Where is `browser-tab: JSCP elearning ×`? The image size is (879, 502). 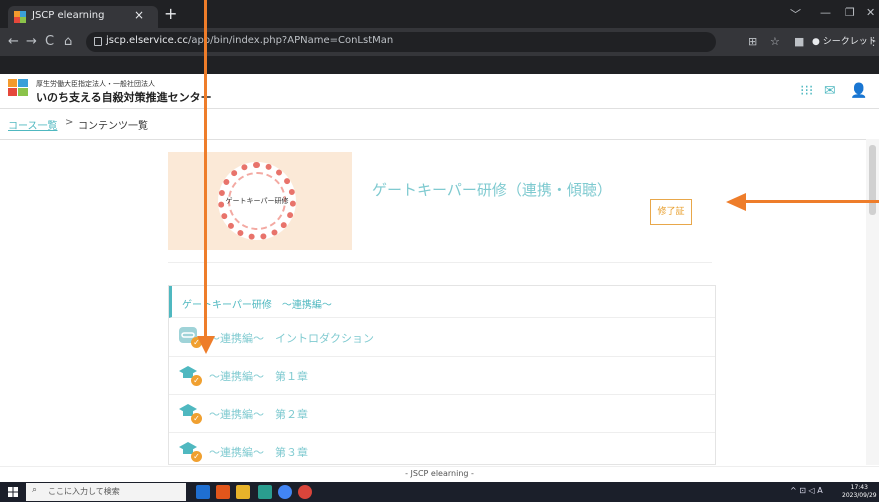
browser-tab: JSCP elearning × is located at coordinates (83, 17).